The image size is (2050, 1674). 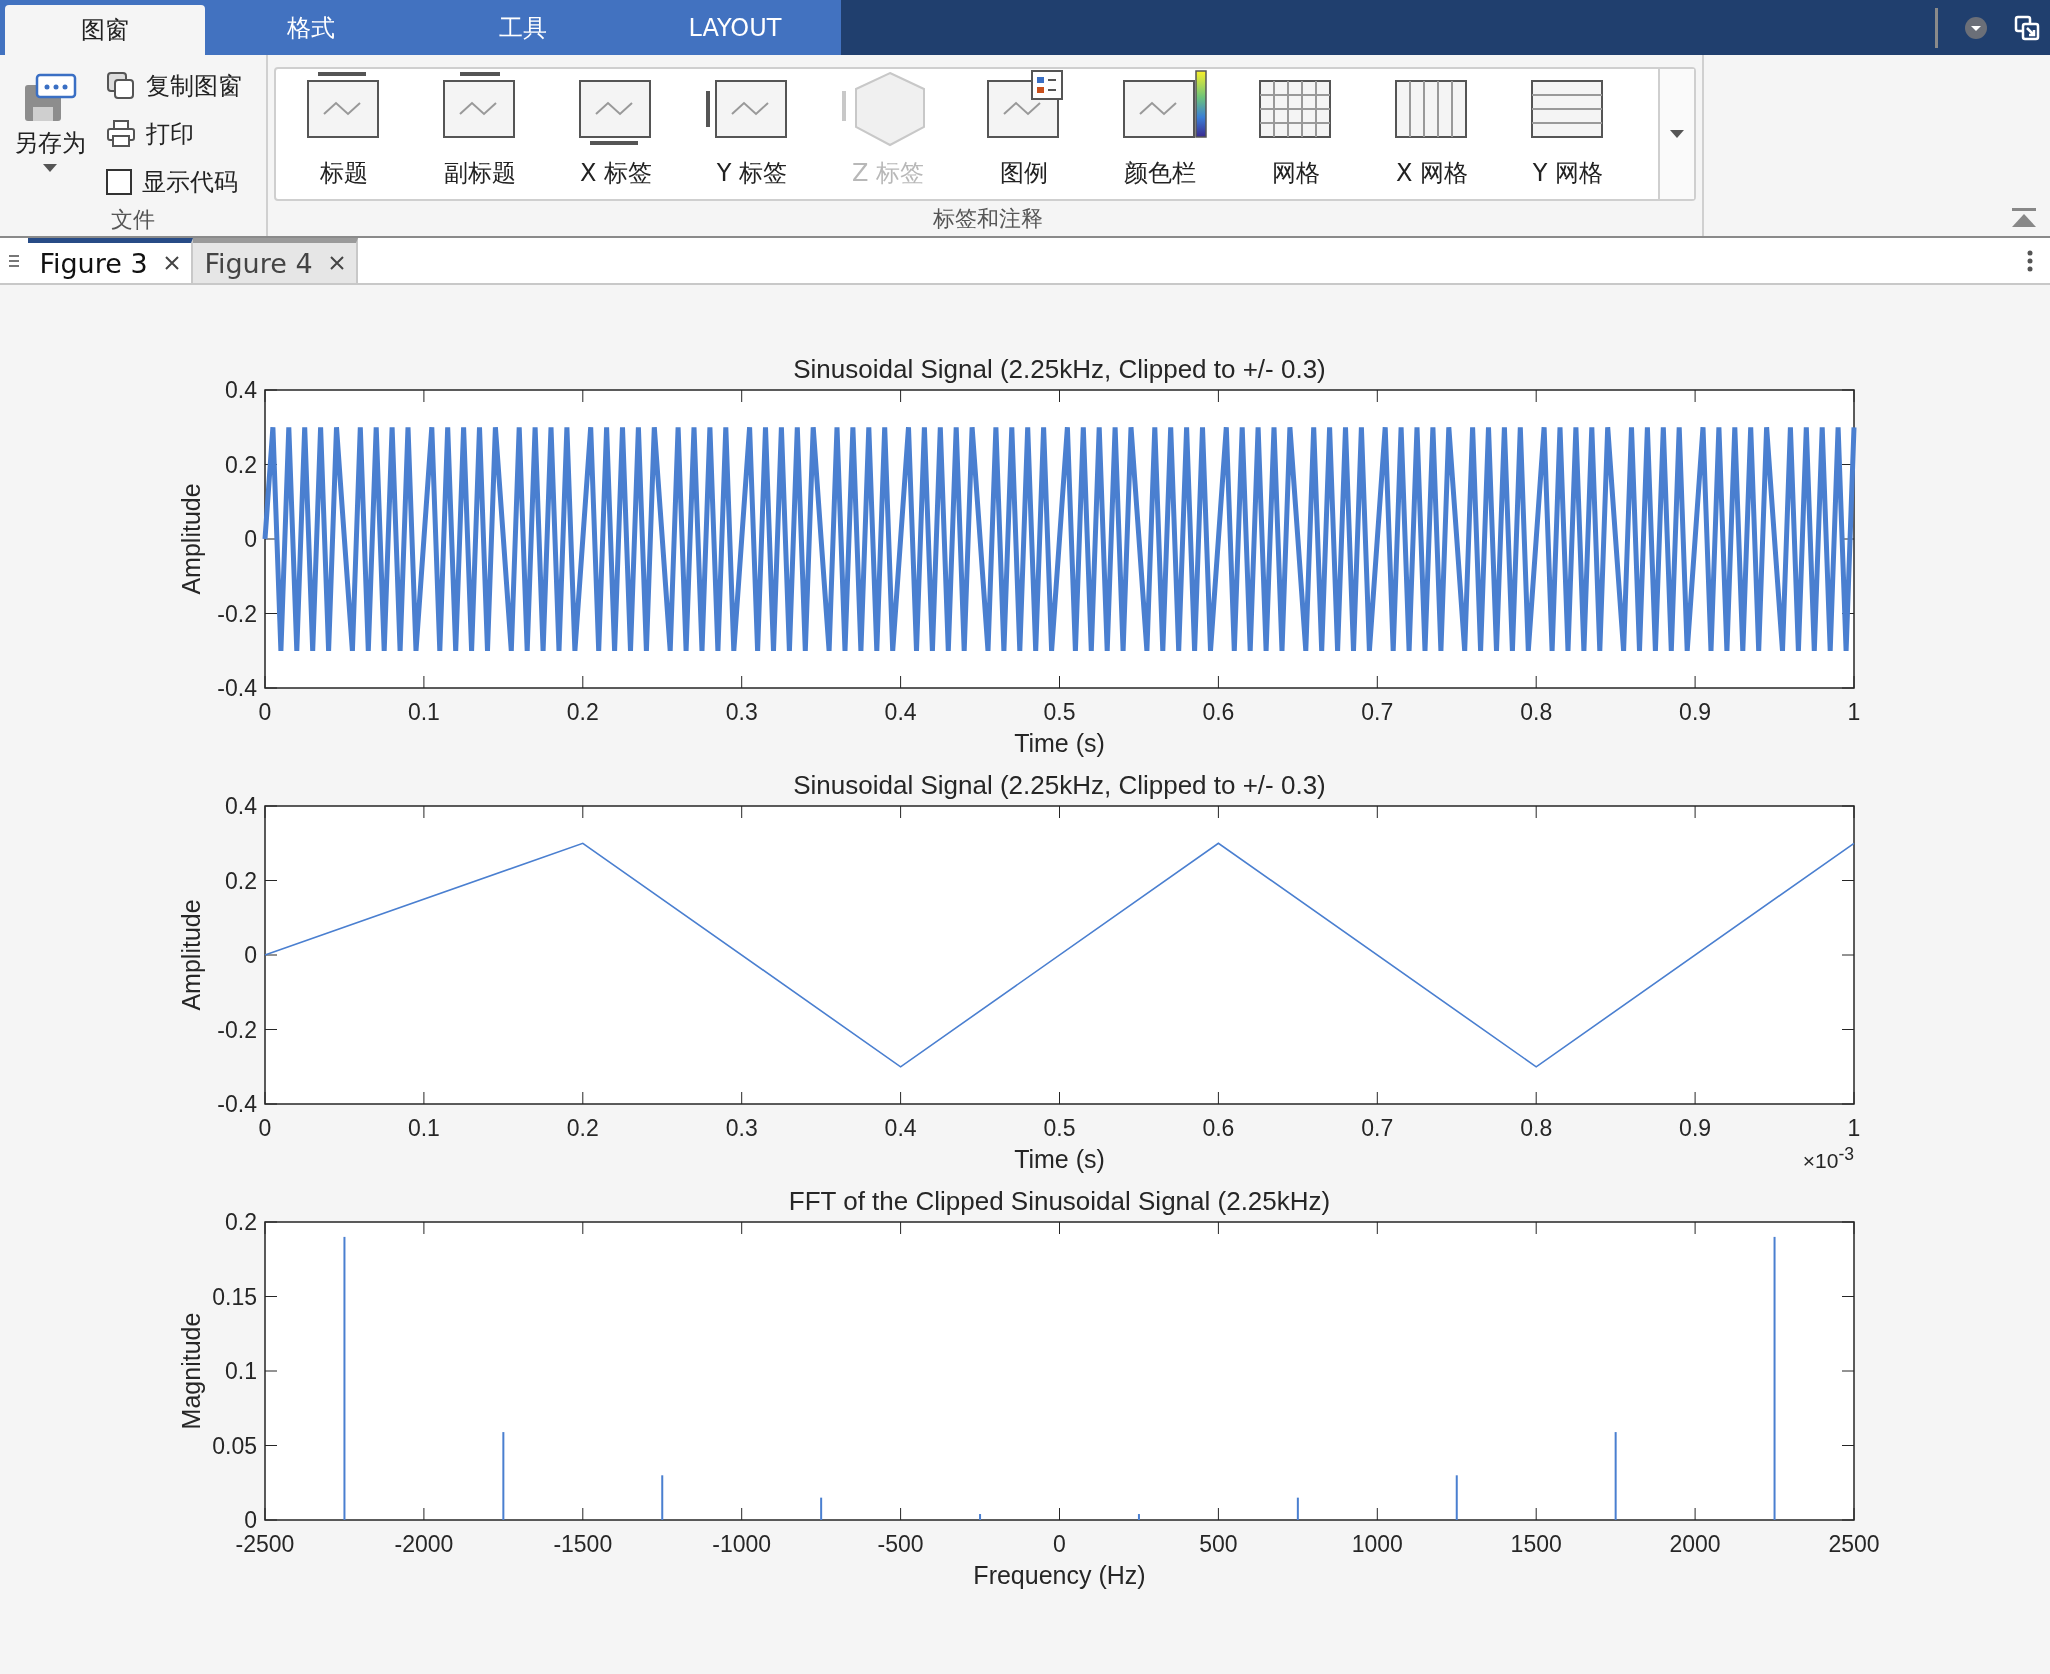 What do you see at coordinates (1568, 134) in the screenshot?
I see `gallery-button: Y 网格` at bounding box center [1568, 134].